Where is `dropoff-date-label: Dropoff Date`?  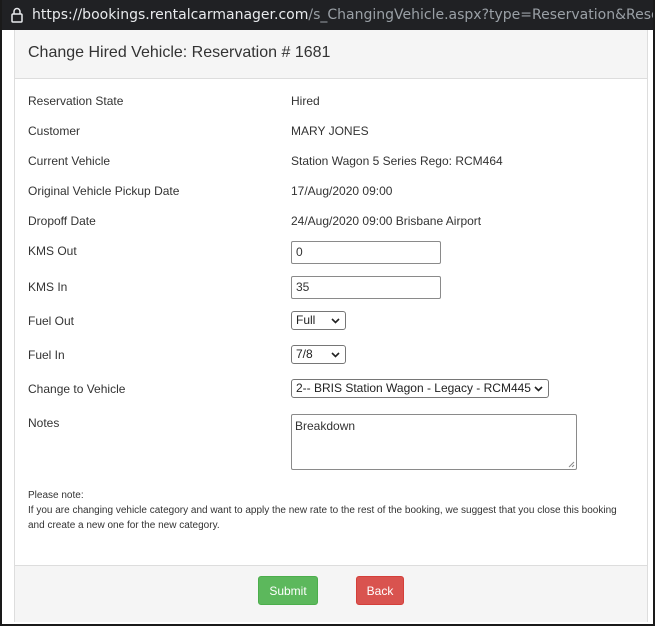 dropoff-date-label: Dropoff Date is located at coordinates (62, 221).